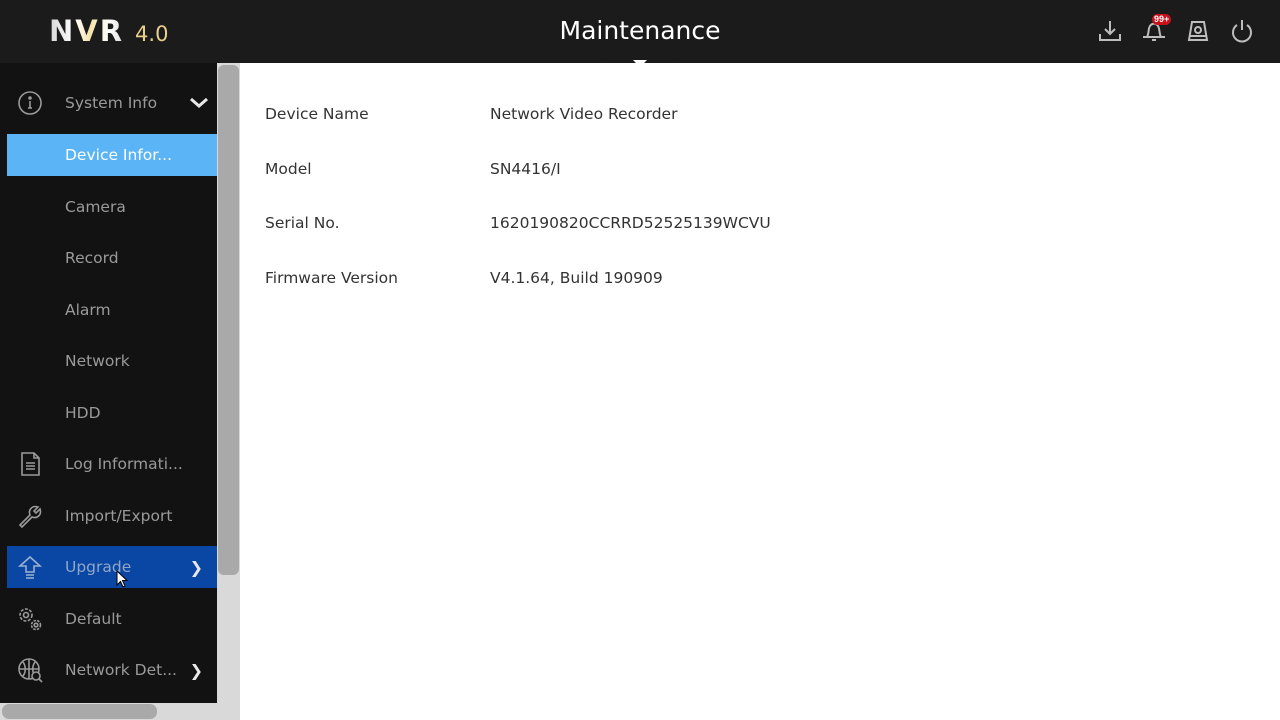 This screenshot has width=1280, height=720. What do you see at coordinates (1156, 29) in the screenshot?
I see `alarm-notifications-button: 99+` at bounding box center [1156, 29].